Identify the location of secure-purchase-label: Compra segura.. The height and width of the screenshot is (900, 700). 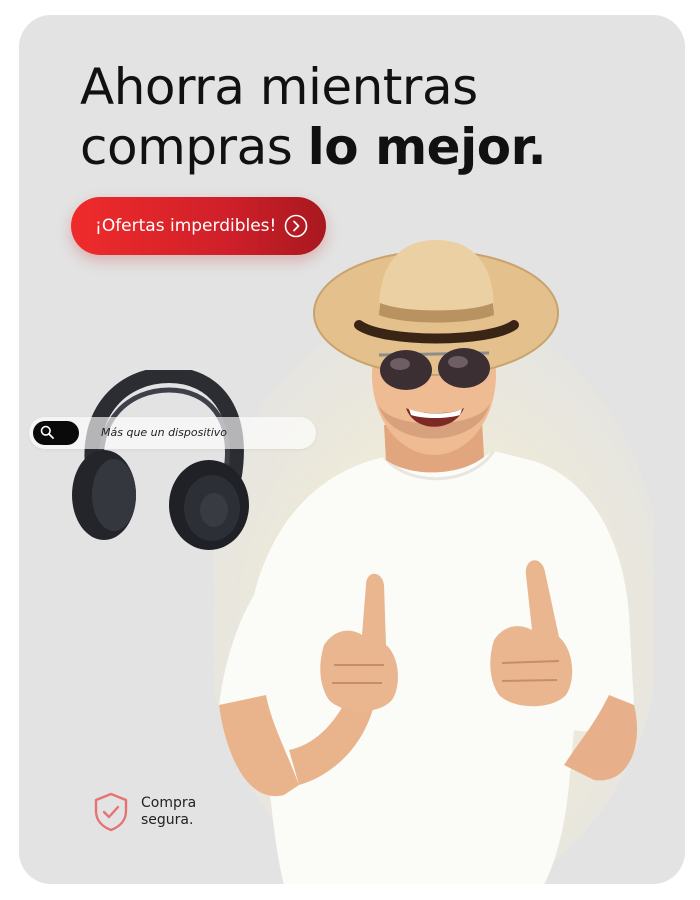
(186, 812).